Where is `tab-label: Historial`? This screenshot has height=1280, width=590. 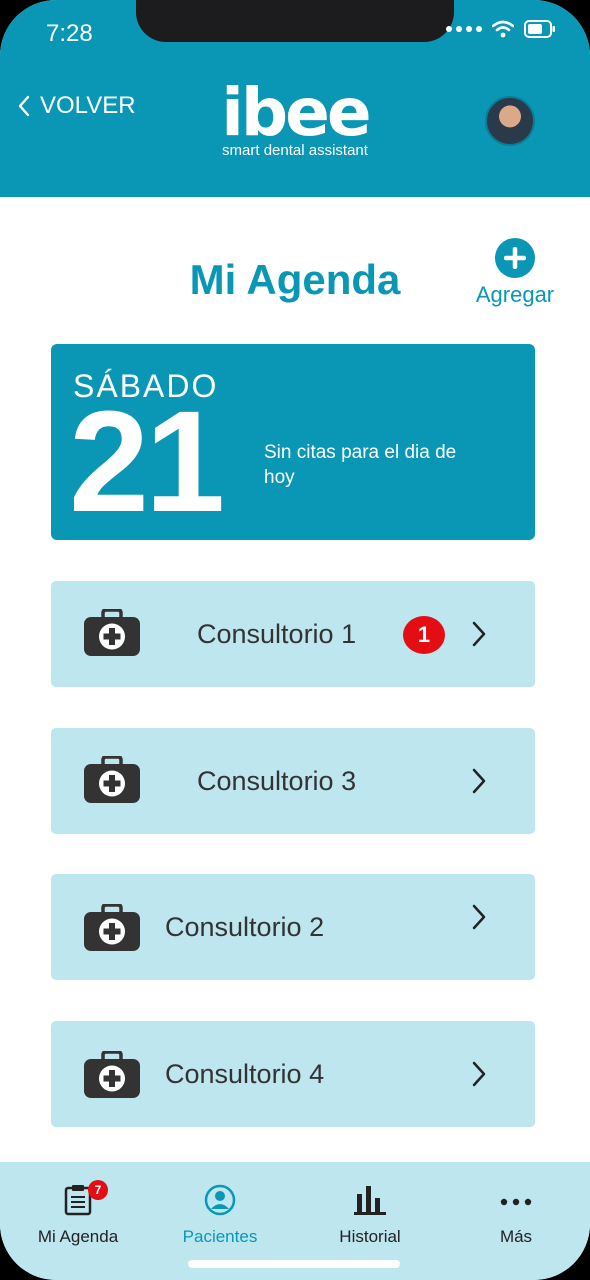
tab-label: Historial is located at coordinates (370, 1236).